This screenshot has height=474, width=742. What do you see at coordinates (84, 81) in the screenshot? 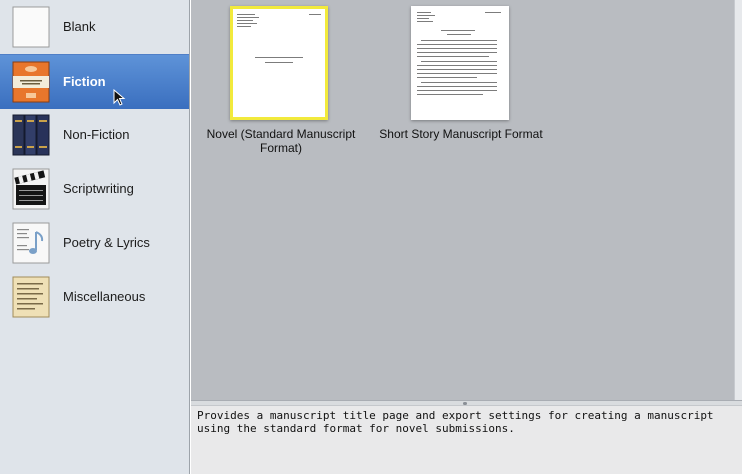
I see `sidebar-item-label: Fiction` at bounding box center [84, 81].